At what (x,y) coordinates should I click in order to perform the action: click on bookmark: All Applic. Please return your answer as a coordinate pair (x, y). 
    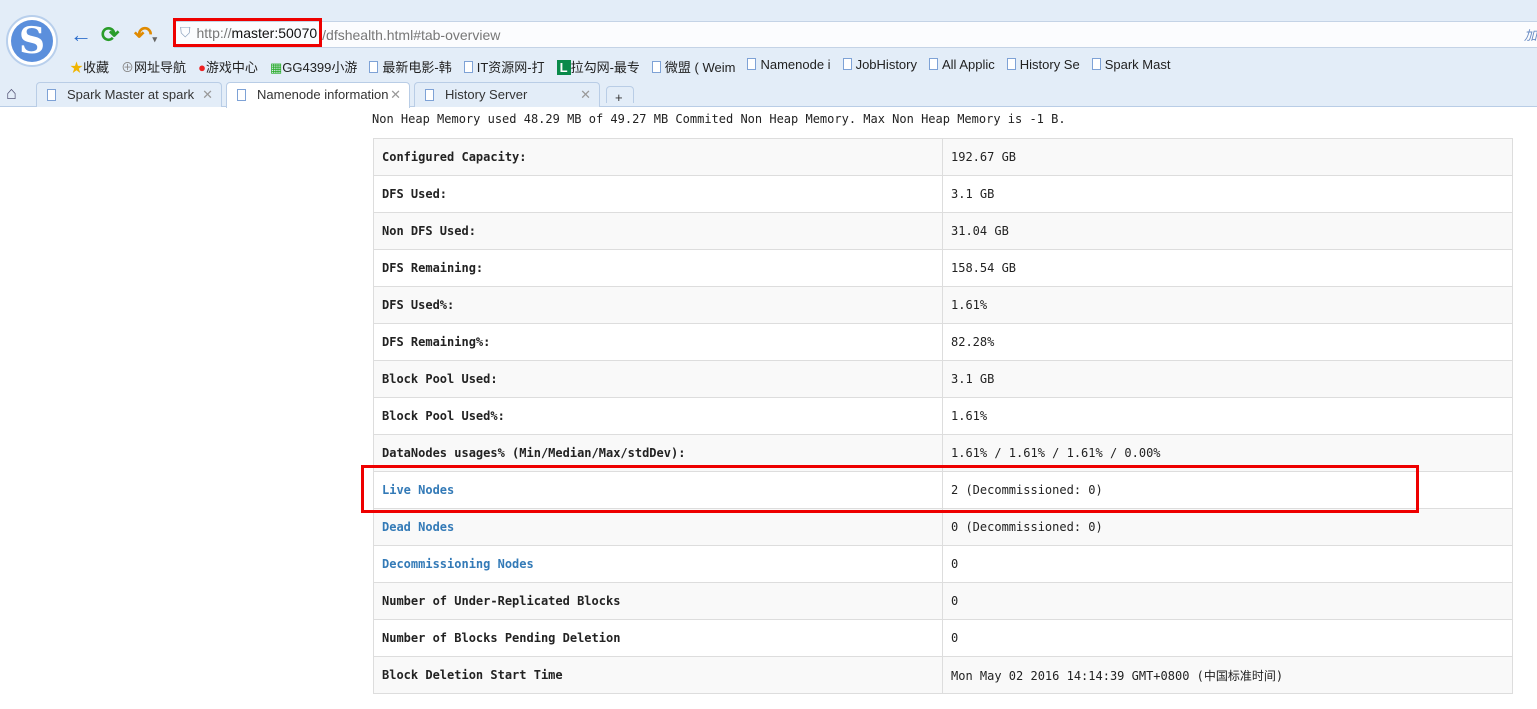
    Looking at the image, I should click on (962, 66).